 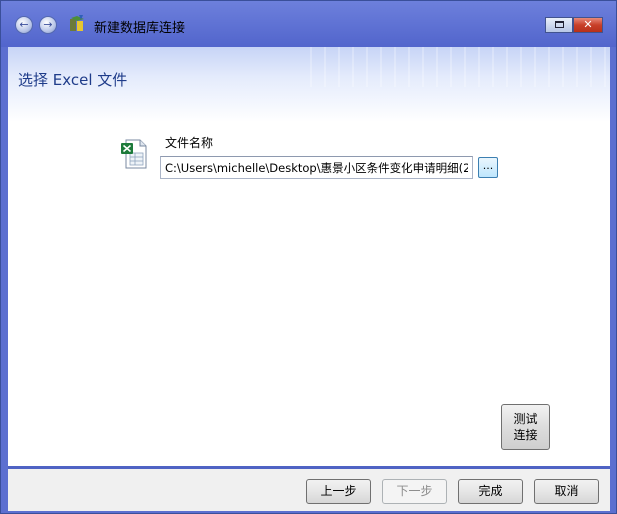 What do you see at coordinates (134, 154) in the screenshot?
I see `excel-file-icon` at bounding box center [134, 154].